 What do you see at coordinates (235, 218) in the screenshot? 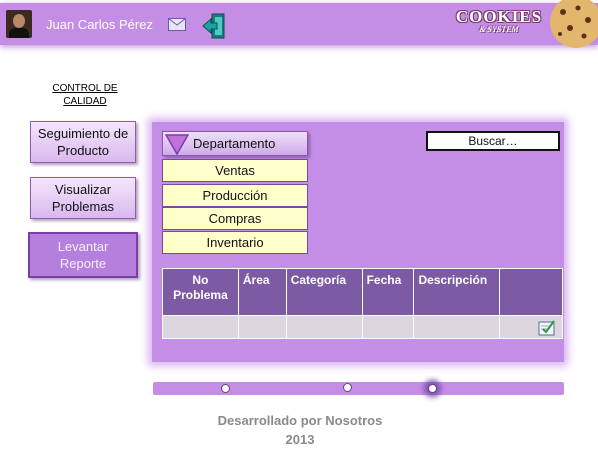
I see `dropdown-option-compras: Compras` at bounding box center [235, 218].